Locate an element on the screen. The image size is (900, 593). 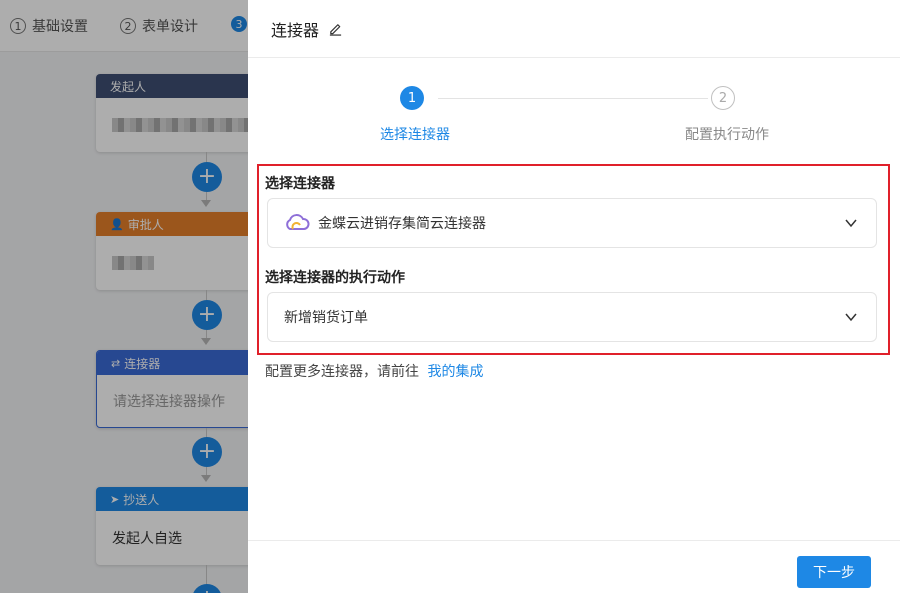
drawer-header: 连接器 is located at coordinates (574, 29).